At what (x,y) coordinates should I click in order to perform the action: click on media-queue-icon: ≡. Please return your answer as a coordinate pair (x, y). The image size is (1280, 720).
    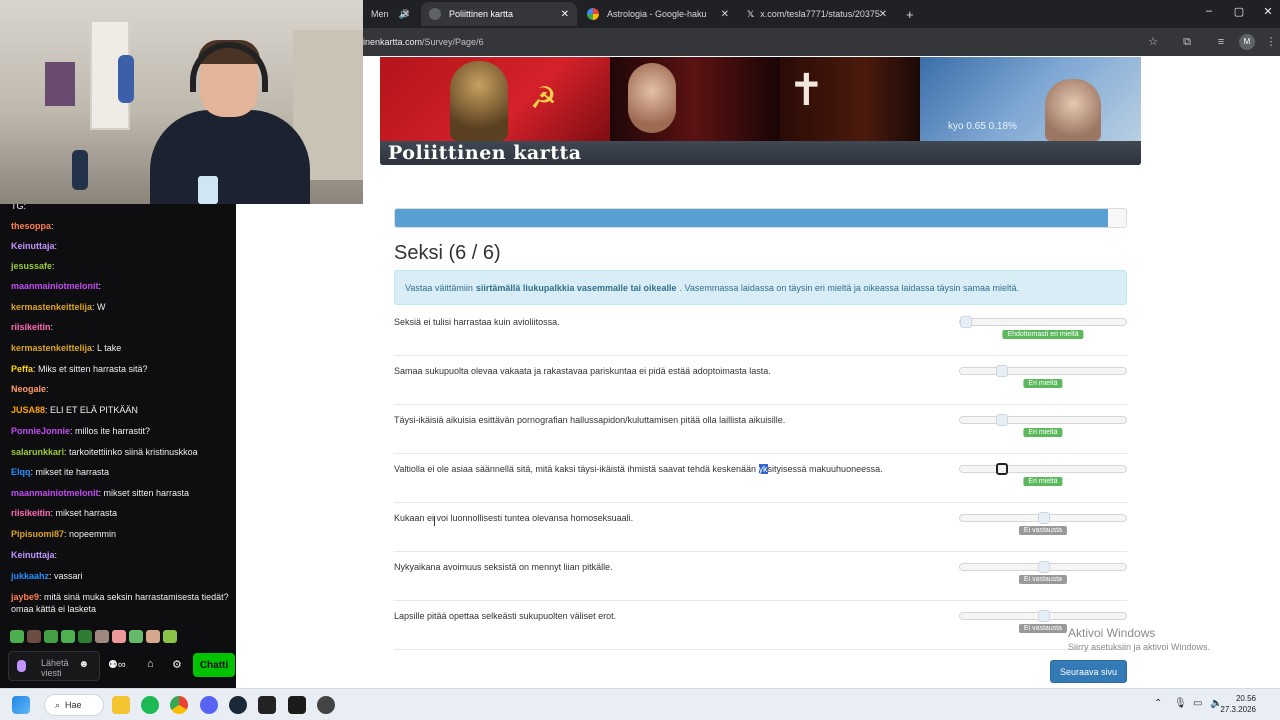
    Looking at the image, I should click on (1221, 42).